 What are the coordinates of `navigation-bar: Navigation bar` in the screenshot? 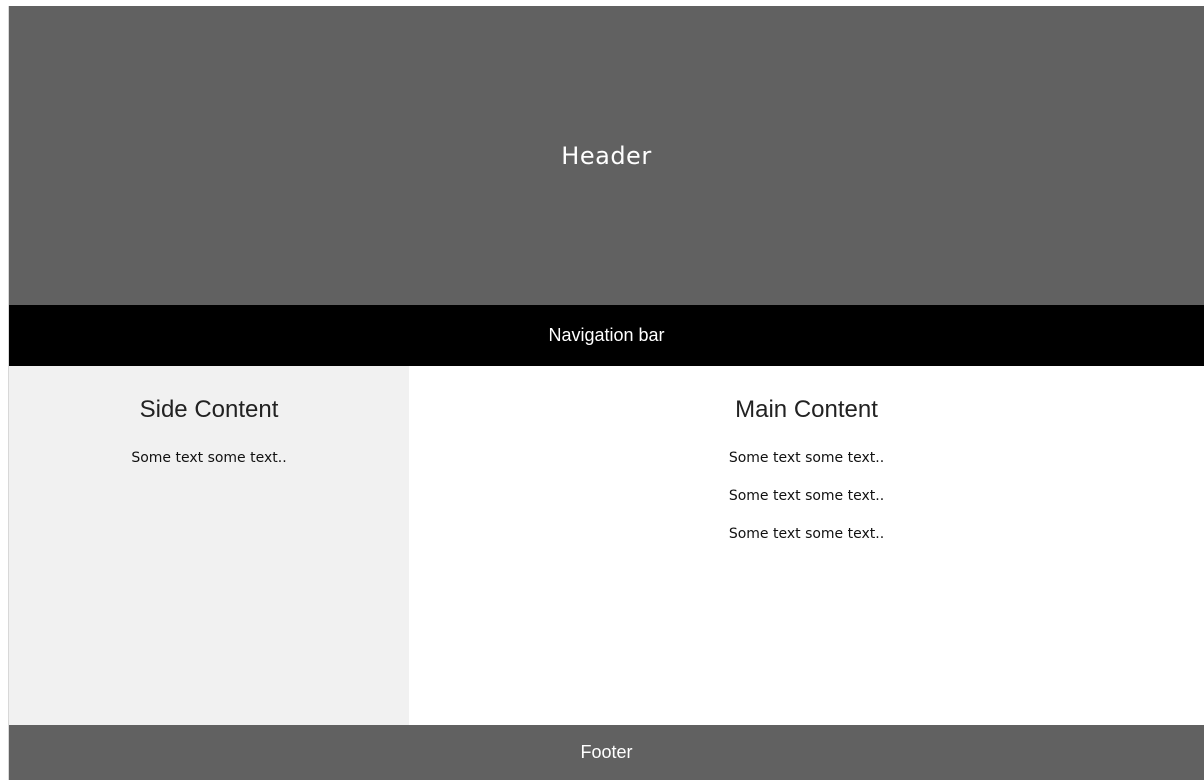 It's located at (606, 335).